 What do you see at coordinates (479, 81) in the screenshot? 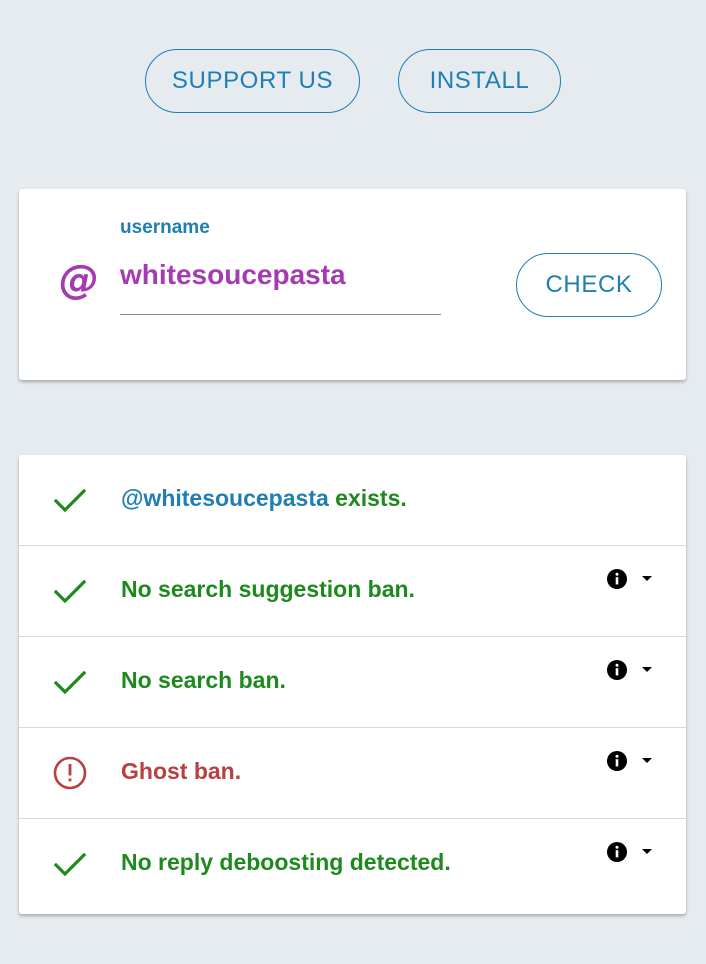
I see `install-button: INSTALL` at bounding box center [479, 81].